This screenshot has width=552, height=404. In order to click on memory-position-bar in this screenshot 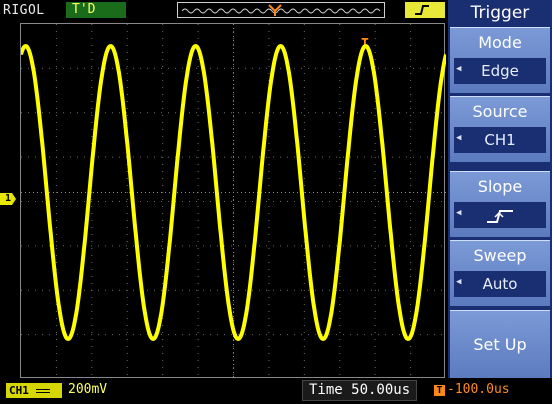, I will do `click(281, 10)`.